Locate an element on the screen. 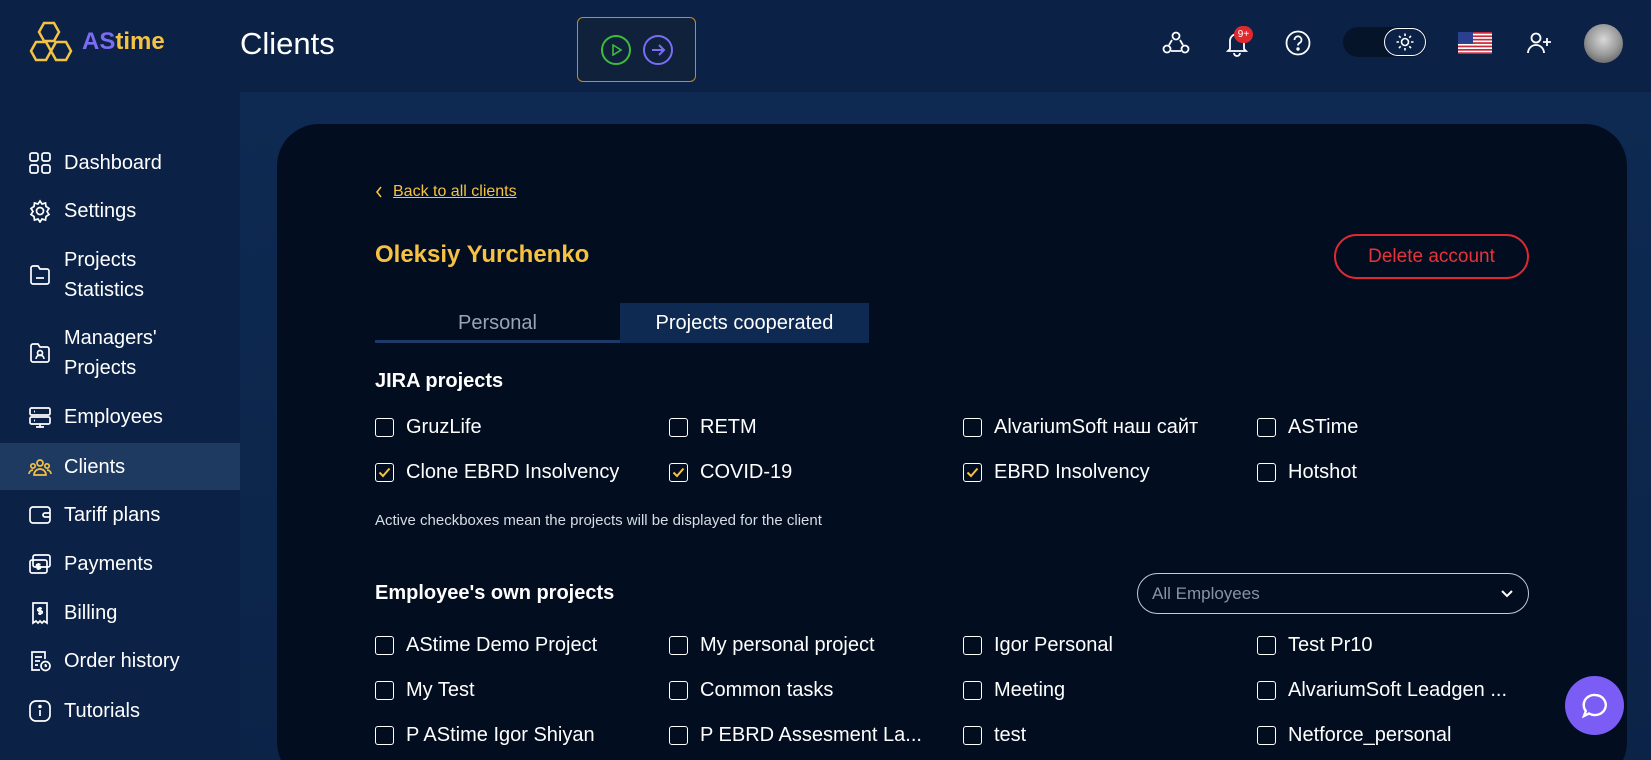  project-checkbox-item: GruzLife is located at coordinates (428, 427).